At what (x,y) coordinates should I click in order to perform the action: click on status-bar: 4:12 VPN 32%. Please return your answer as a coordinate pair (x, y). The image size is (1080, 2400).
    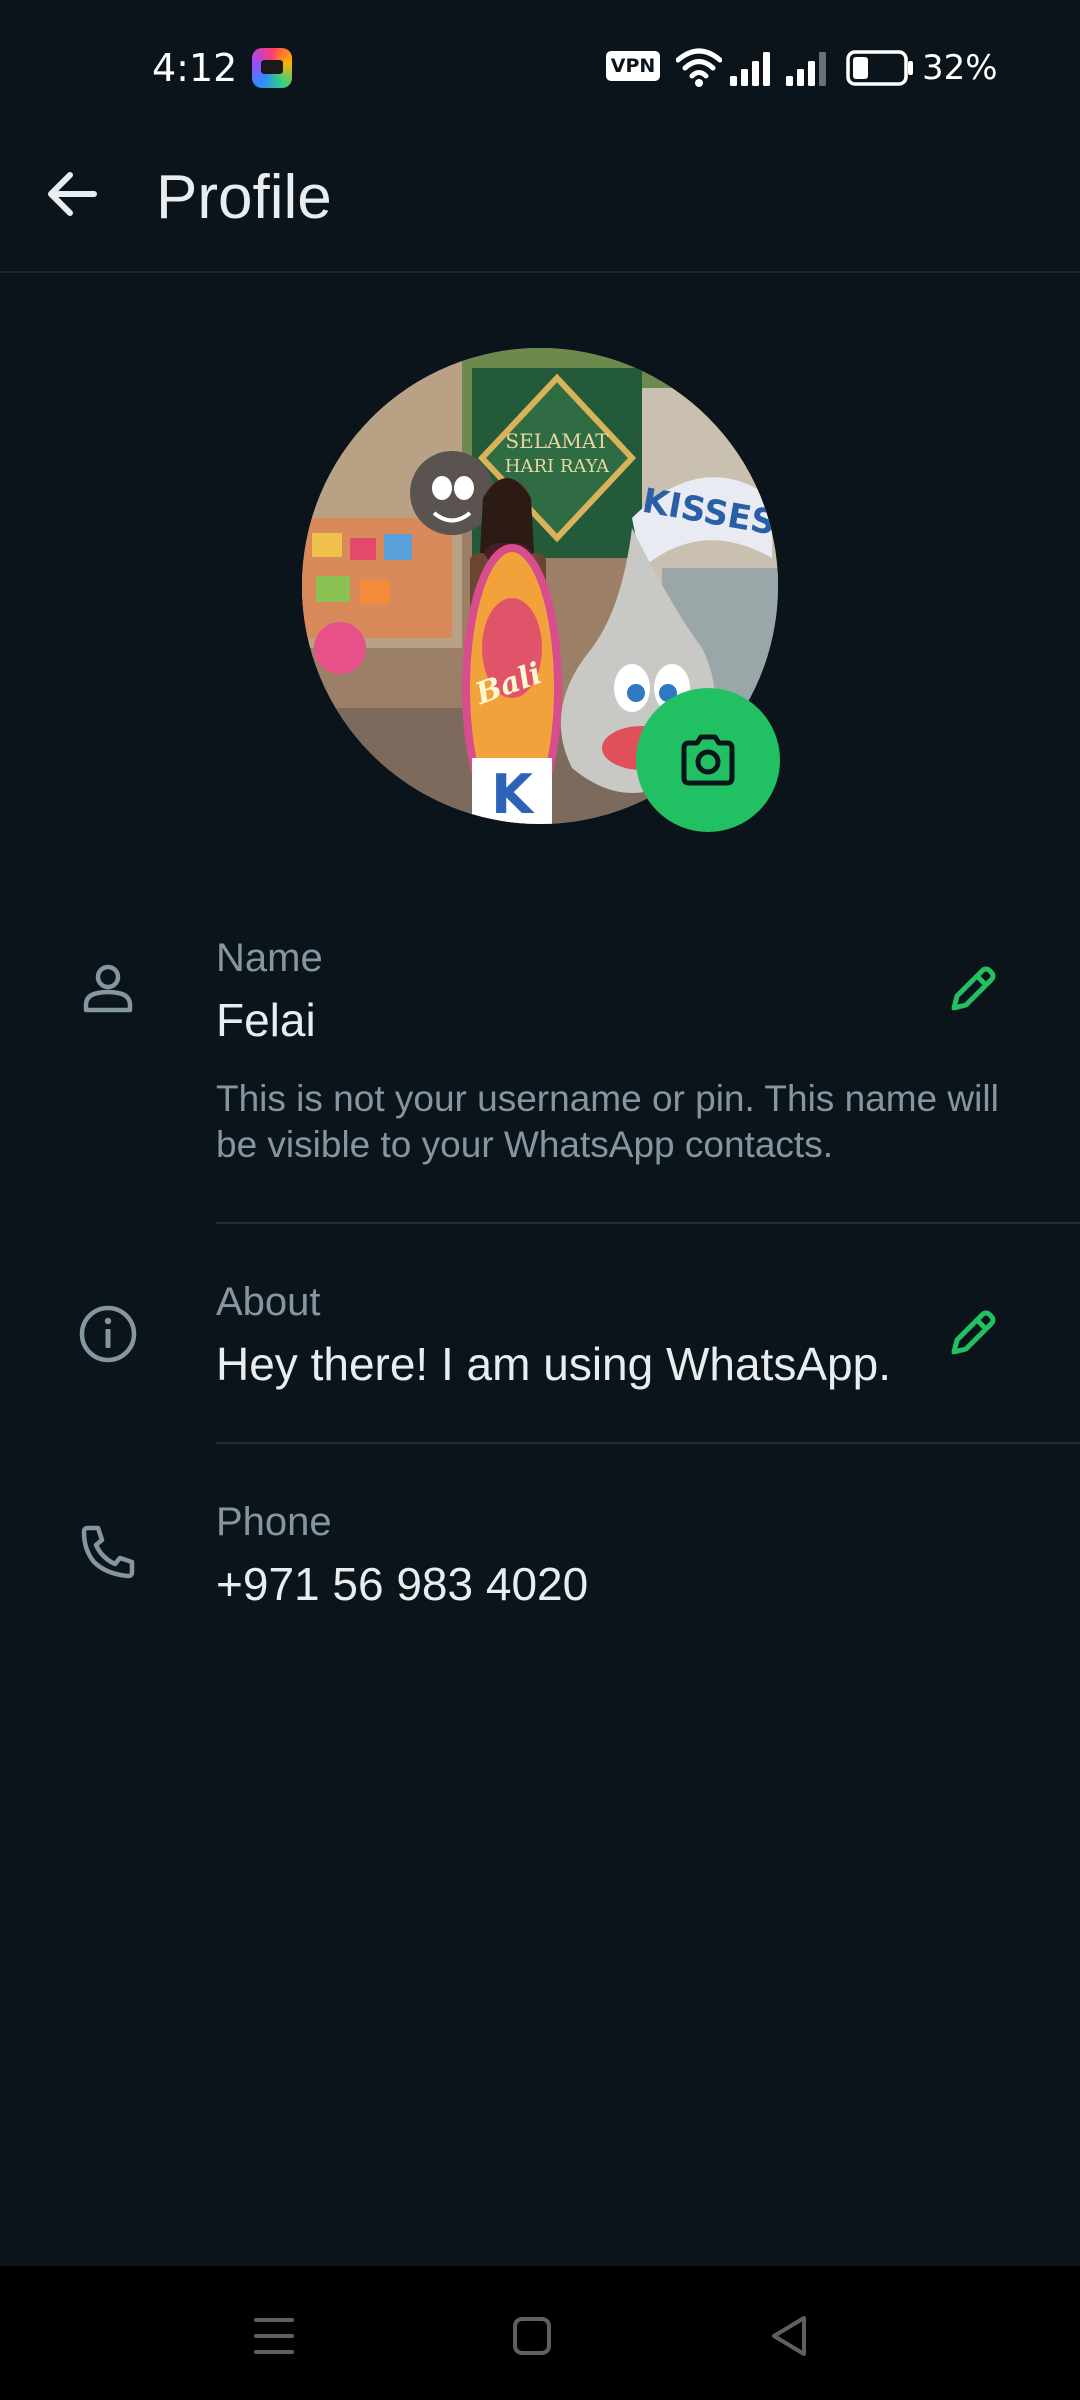
    Looking at the image, I should click on (540, 68).